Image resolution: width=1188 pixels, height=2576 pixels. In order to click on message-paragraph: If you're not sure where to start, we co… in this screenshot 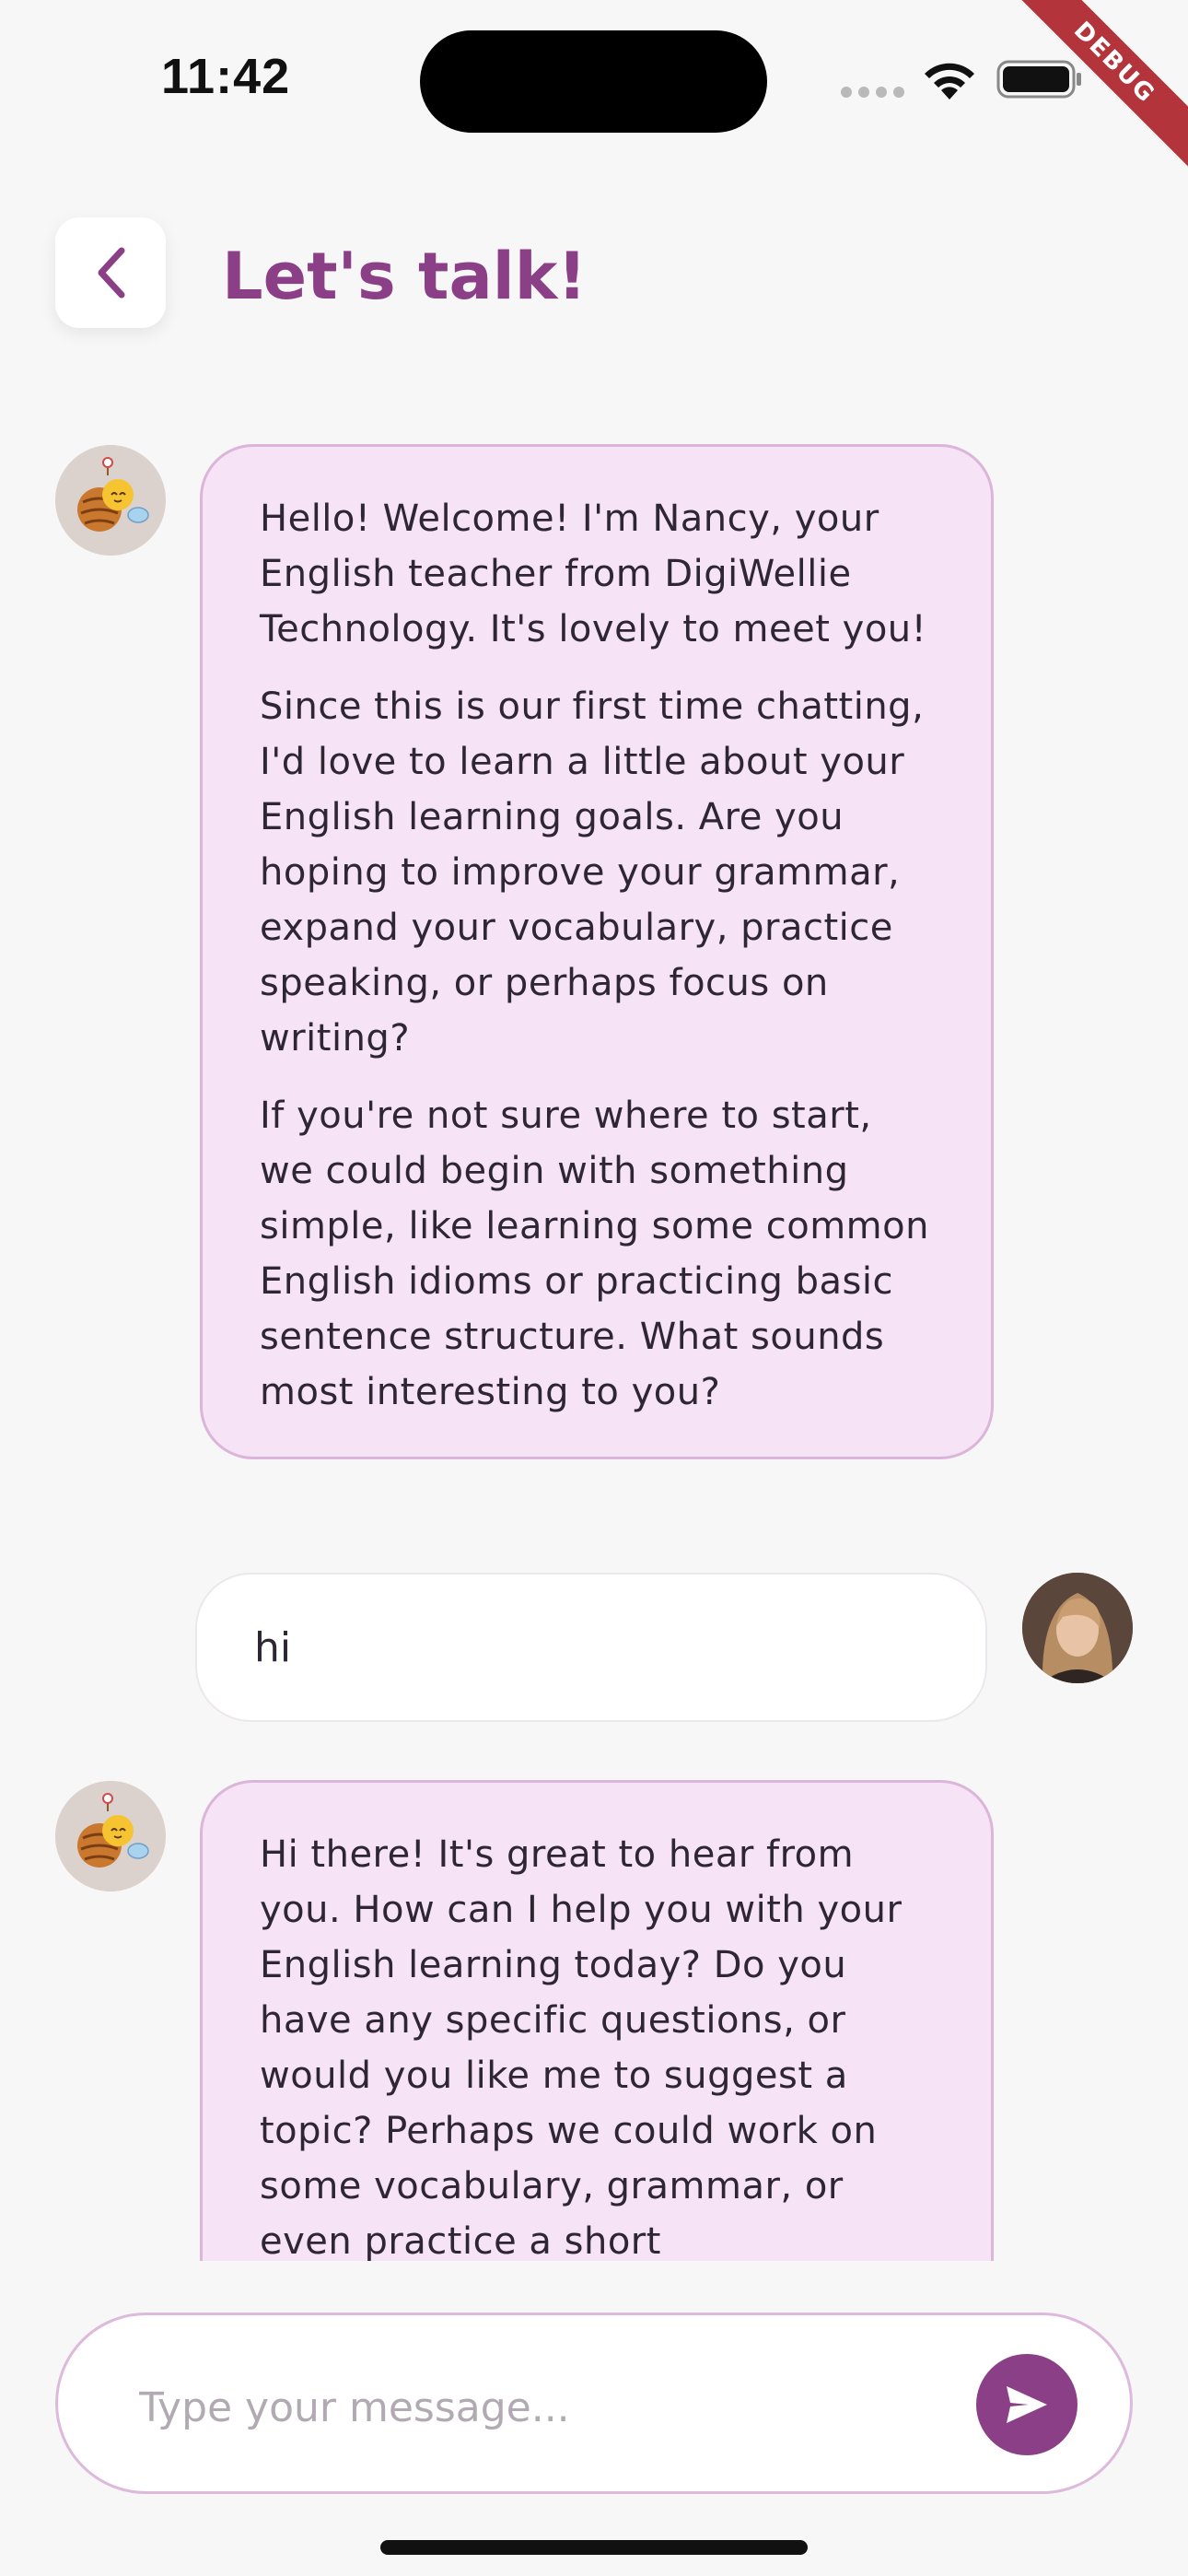, I will do `click(594, 1254)`.